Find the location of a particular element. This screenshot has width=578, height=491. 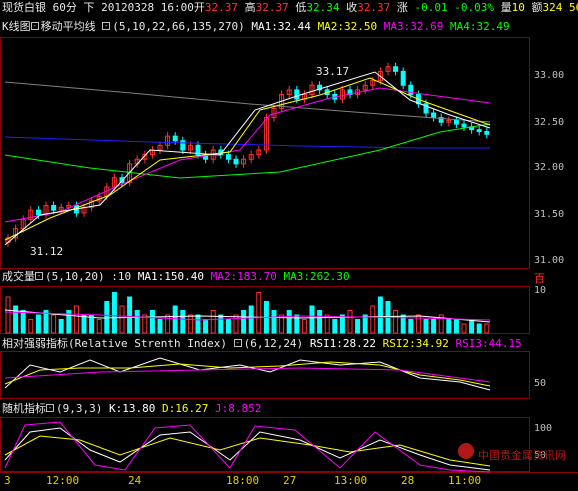

rsi3-line is located at coordinates (247, 375).